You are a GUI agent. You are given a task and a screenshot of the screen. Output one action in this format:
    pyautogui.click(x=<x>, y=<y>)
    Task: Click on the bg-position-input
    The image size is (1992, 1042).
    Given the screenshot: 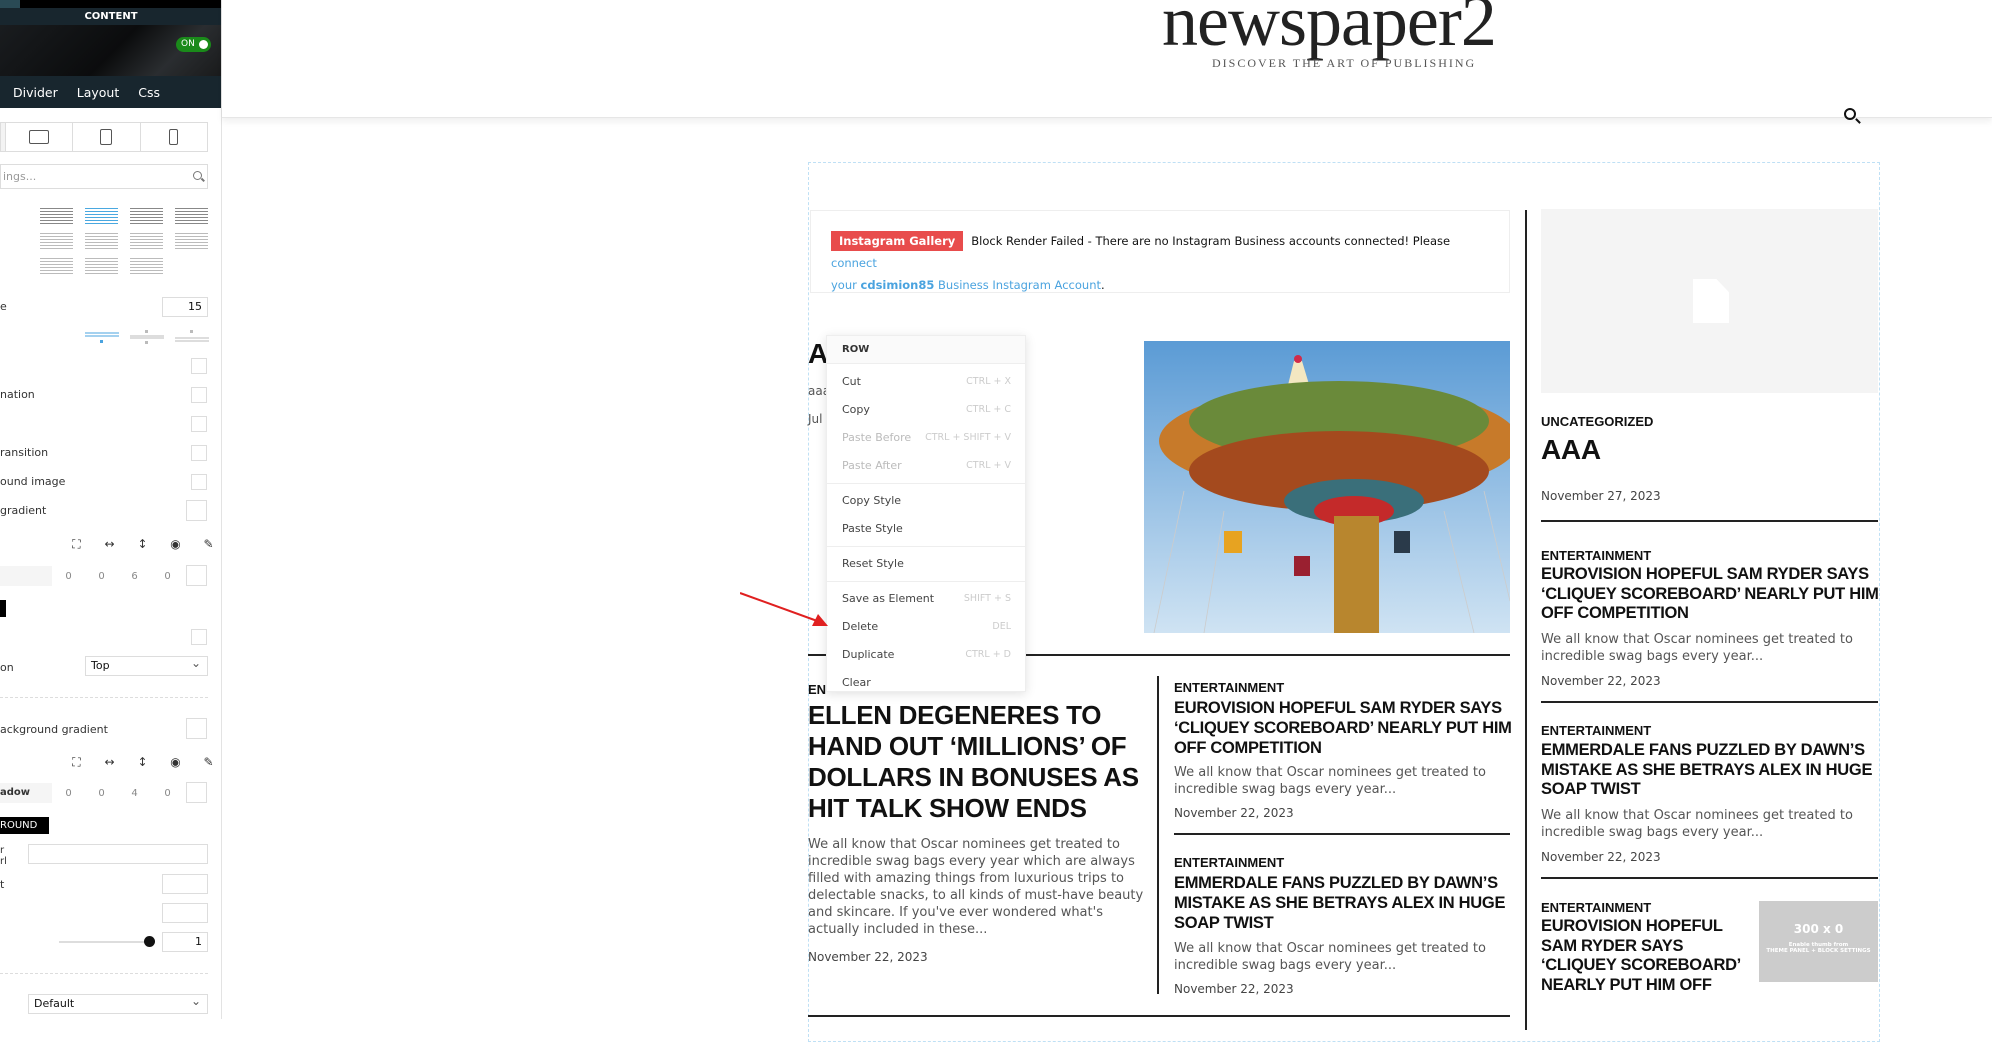 What is the action you would take?
    pyautogui.click(x=185, y=913)
    